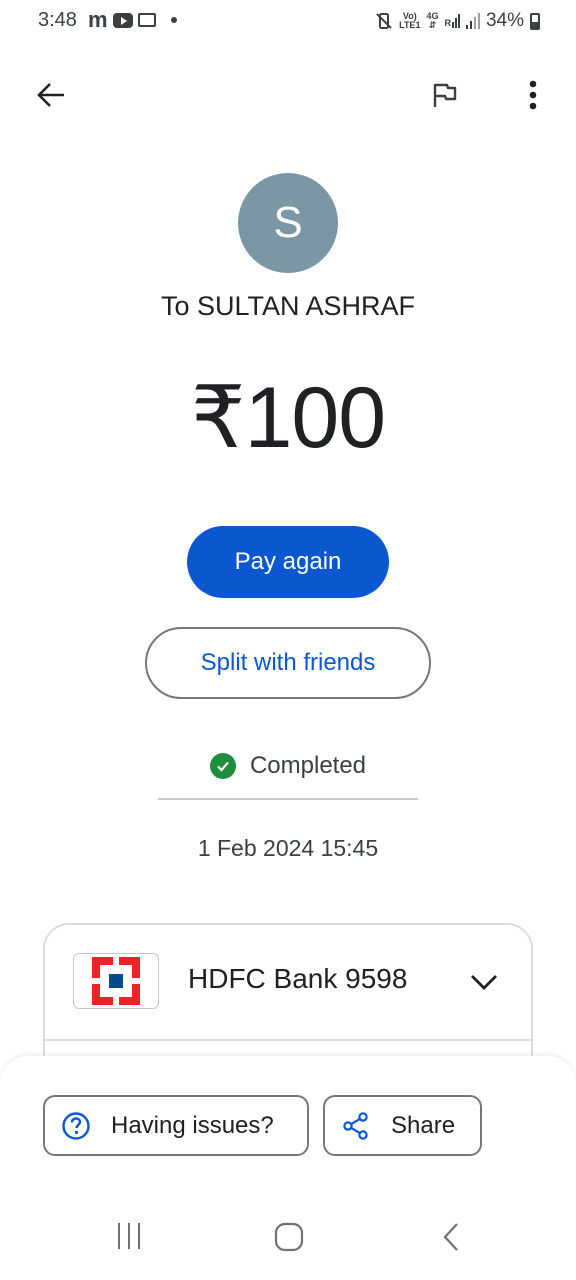  Describe the element at coordinates (57, 20) in the screenshot. I see `status-time: 3:48` at that location.